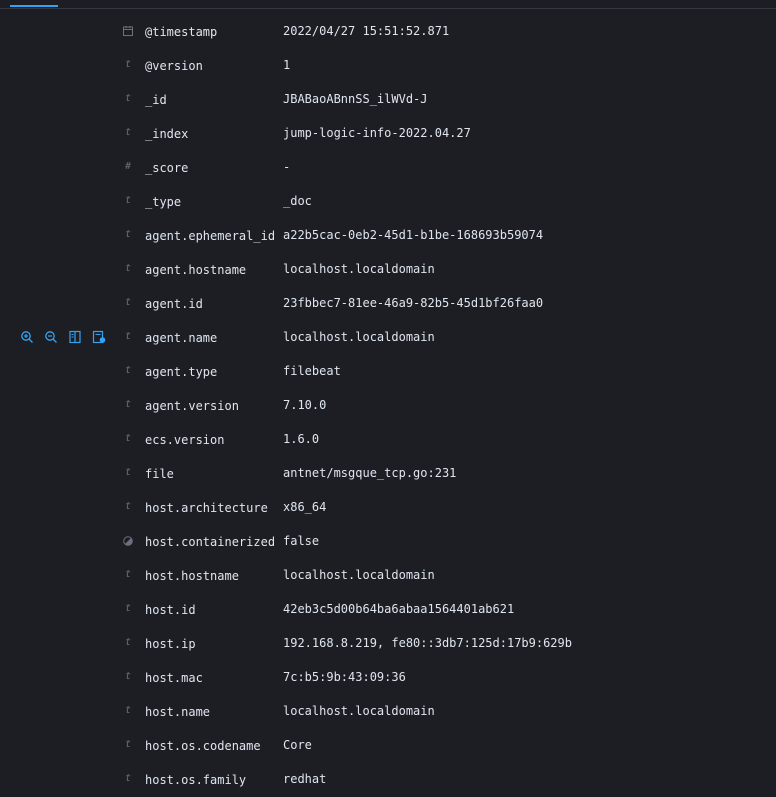  I want to click on field-value: antnet/msgque_tcp.go:231, so click(370, 473).